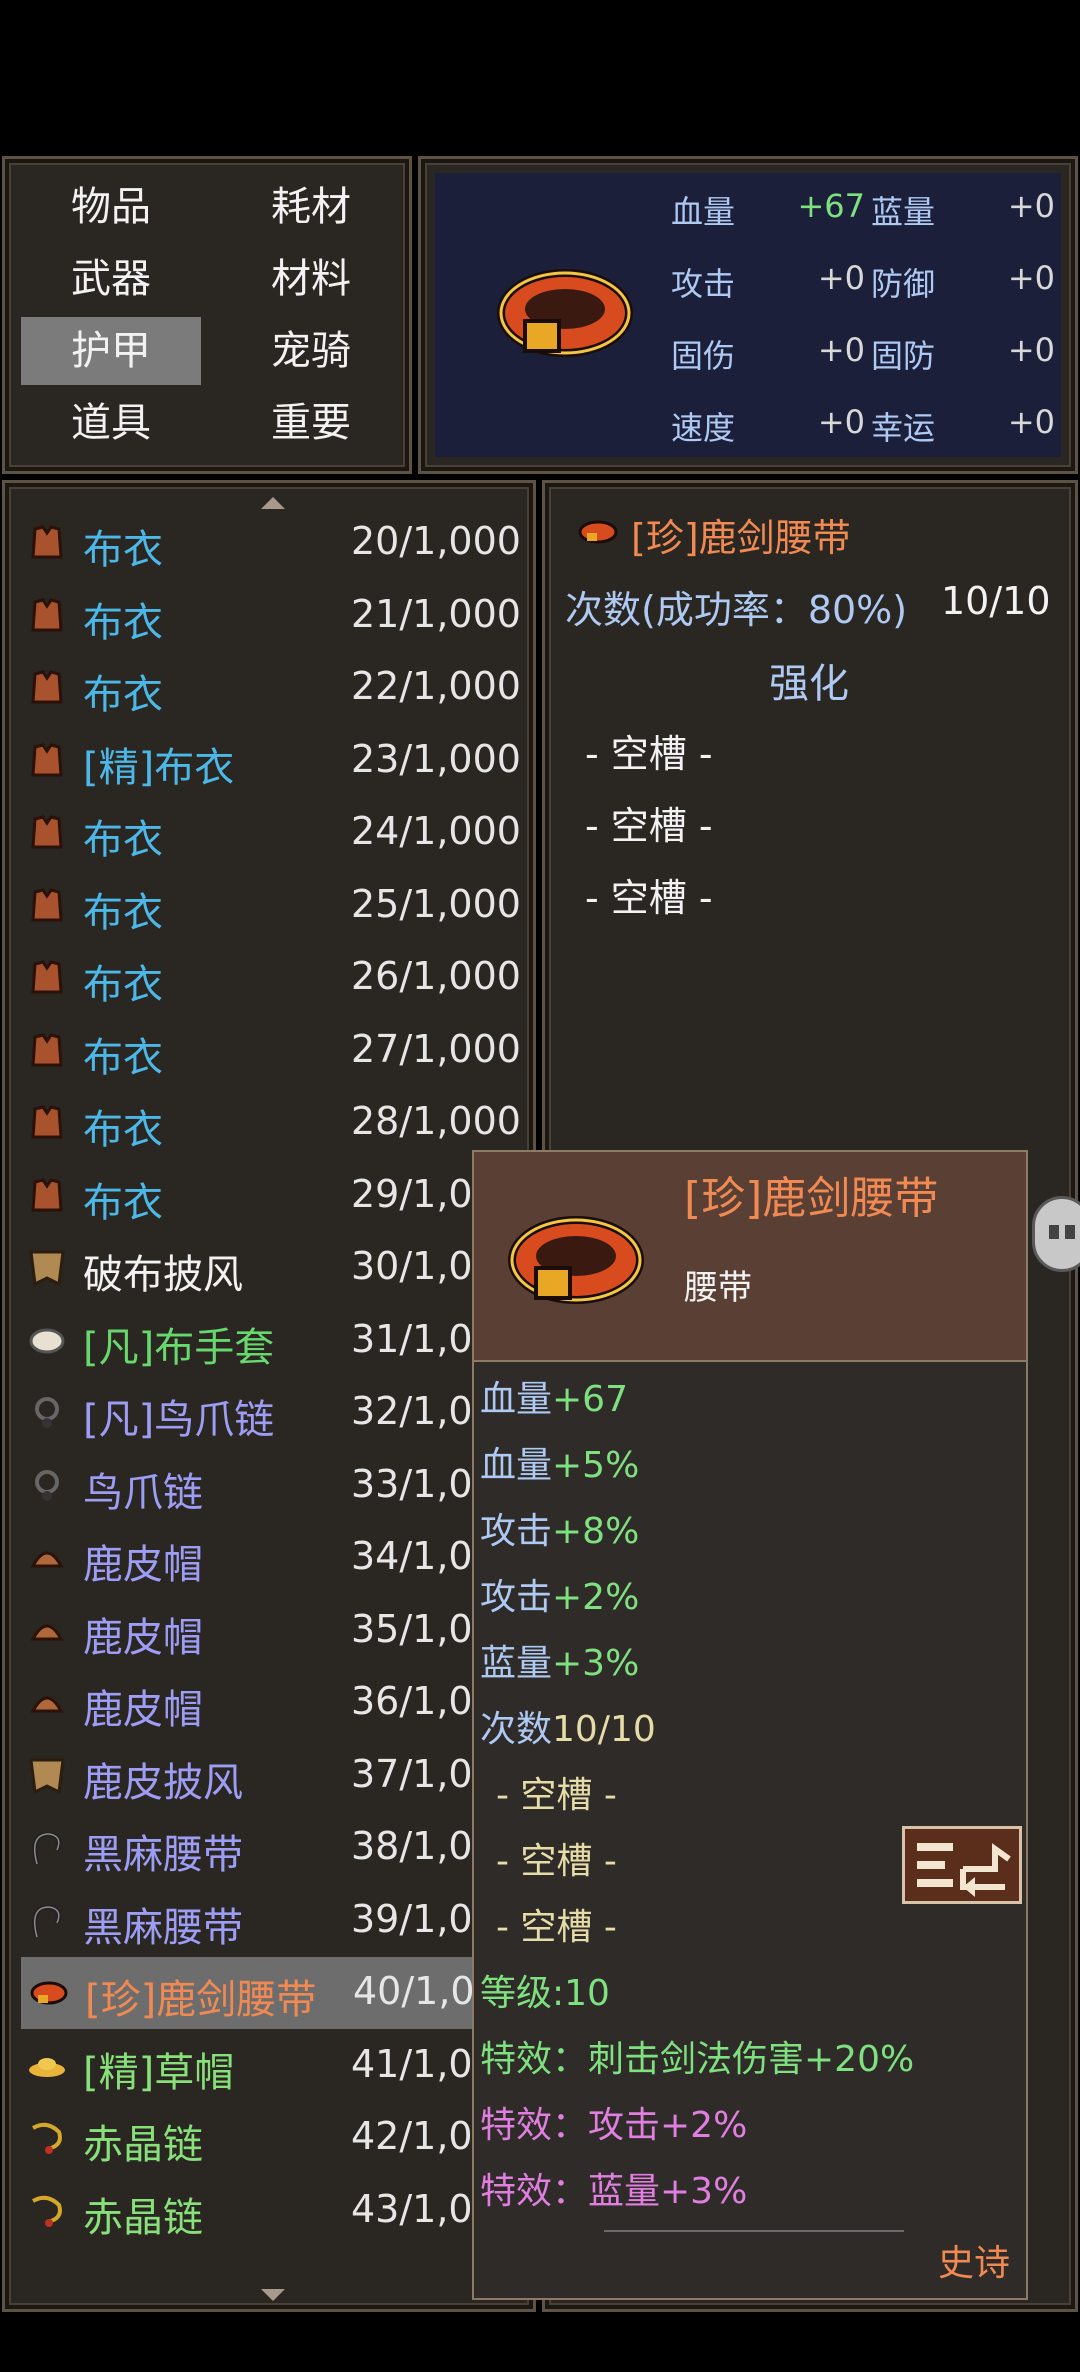 This screenshot has height=2372, width=1080. I want to click on item-name: [精]布衣, so click(159, 767).